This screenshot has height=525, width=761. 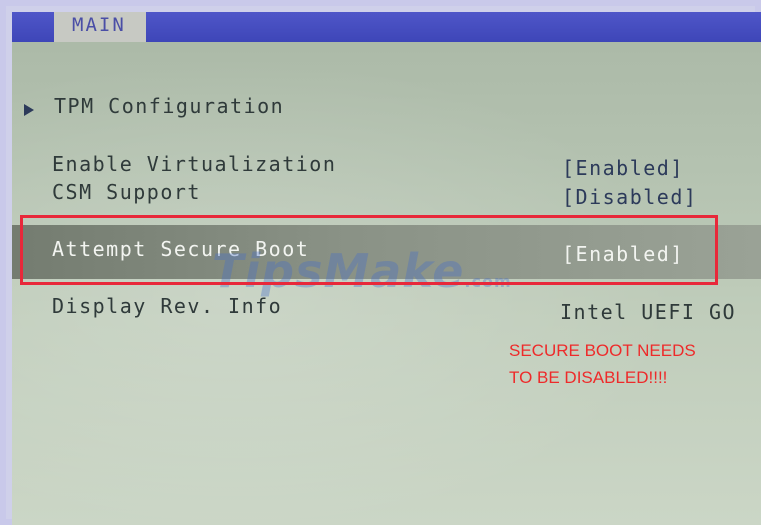 I want to click on annotation-line-2: TO BE DISABLED!!!!, so click(x=588, y=377).